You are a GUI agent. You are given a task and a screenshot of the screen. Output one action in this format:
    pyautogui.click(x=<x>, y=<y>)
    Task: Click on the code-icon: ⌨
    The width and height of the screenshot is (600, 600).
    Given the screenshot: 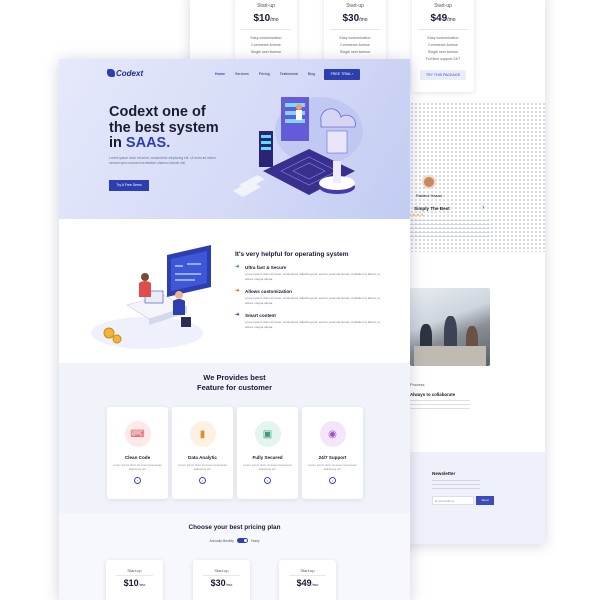 What is the action you would take?
    pyautogui.click(x=137, y=434)
    